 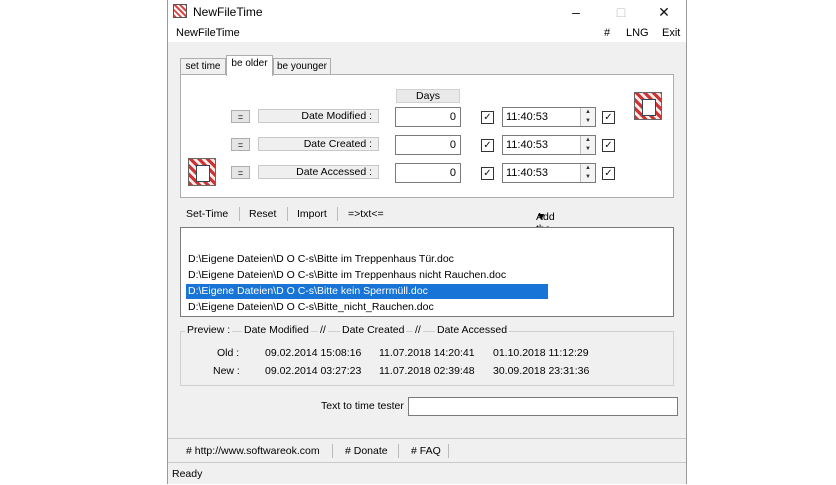 What do you see at coordinates (180, 11) in the screenshot?
I see `app-icon` at bounding box center [180, 11].